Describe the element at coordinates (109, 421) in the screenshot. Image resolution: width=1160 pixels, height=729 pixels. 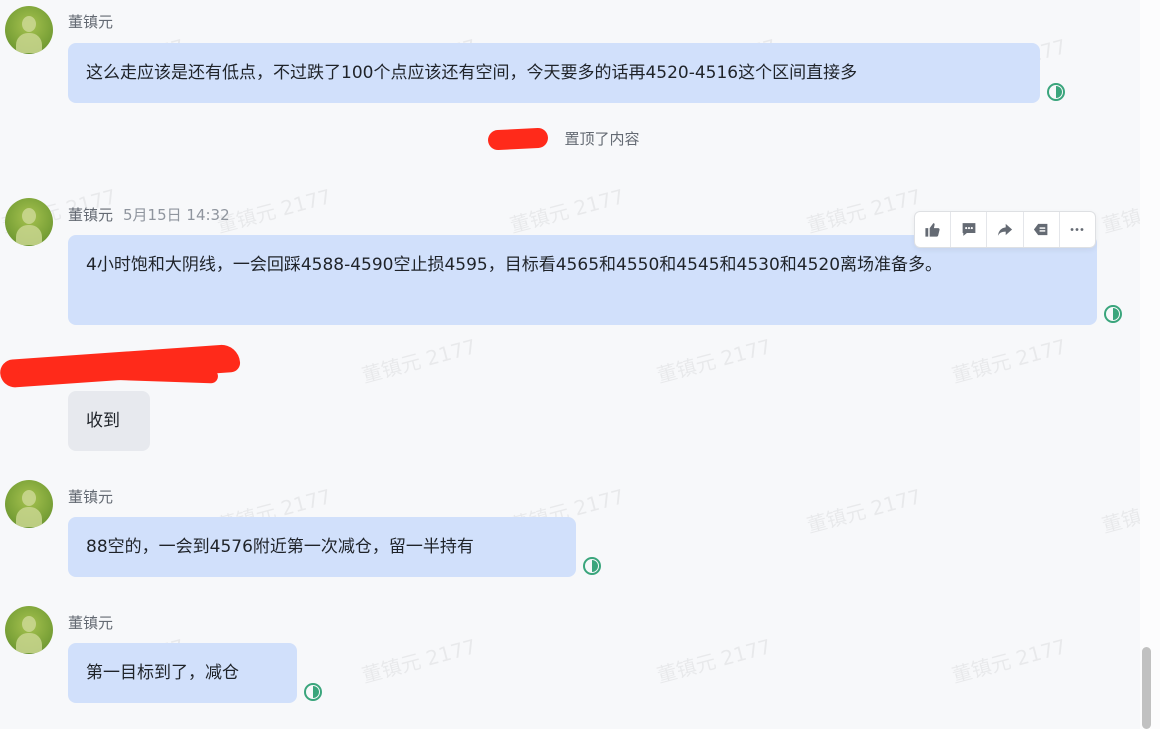
I see `message-bubble: 收到` at that location.